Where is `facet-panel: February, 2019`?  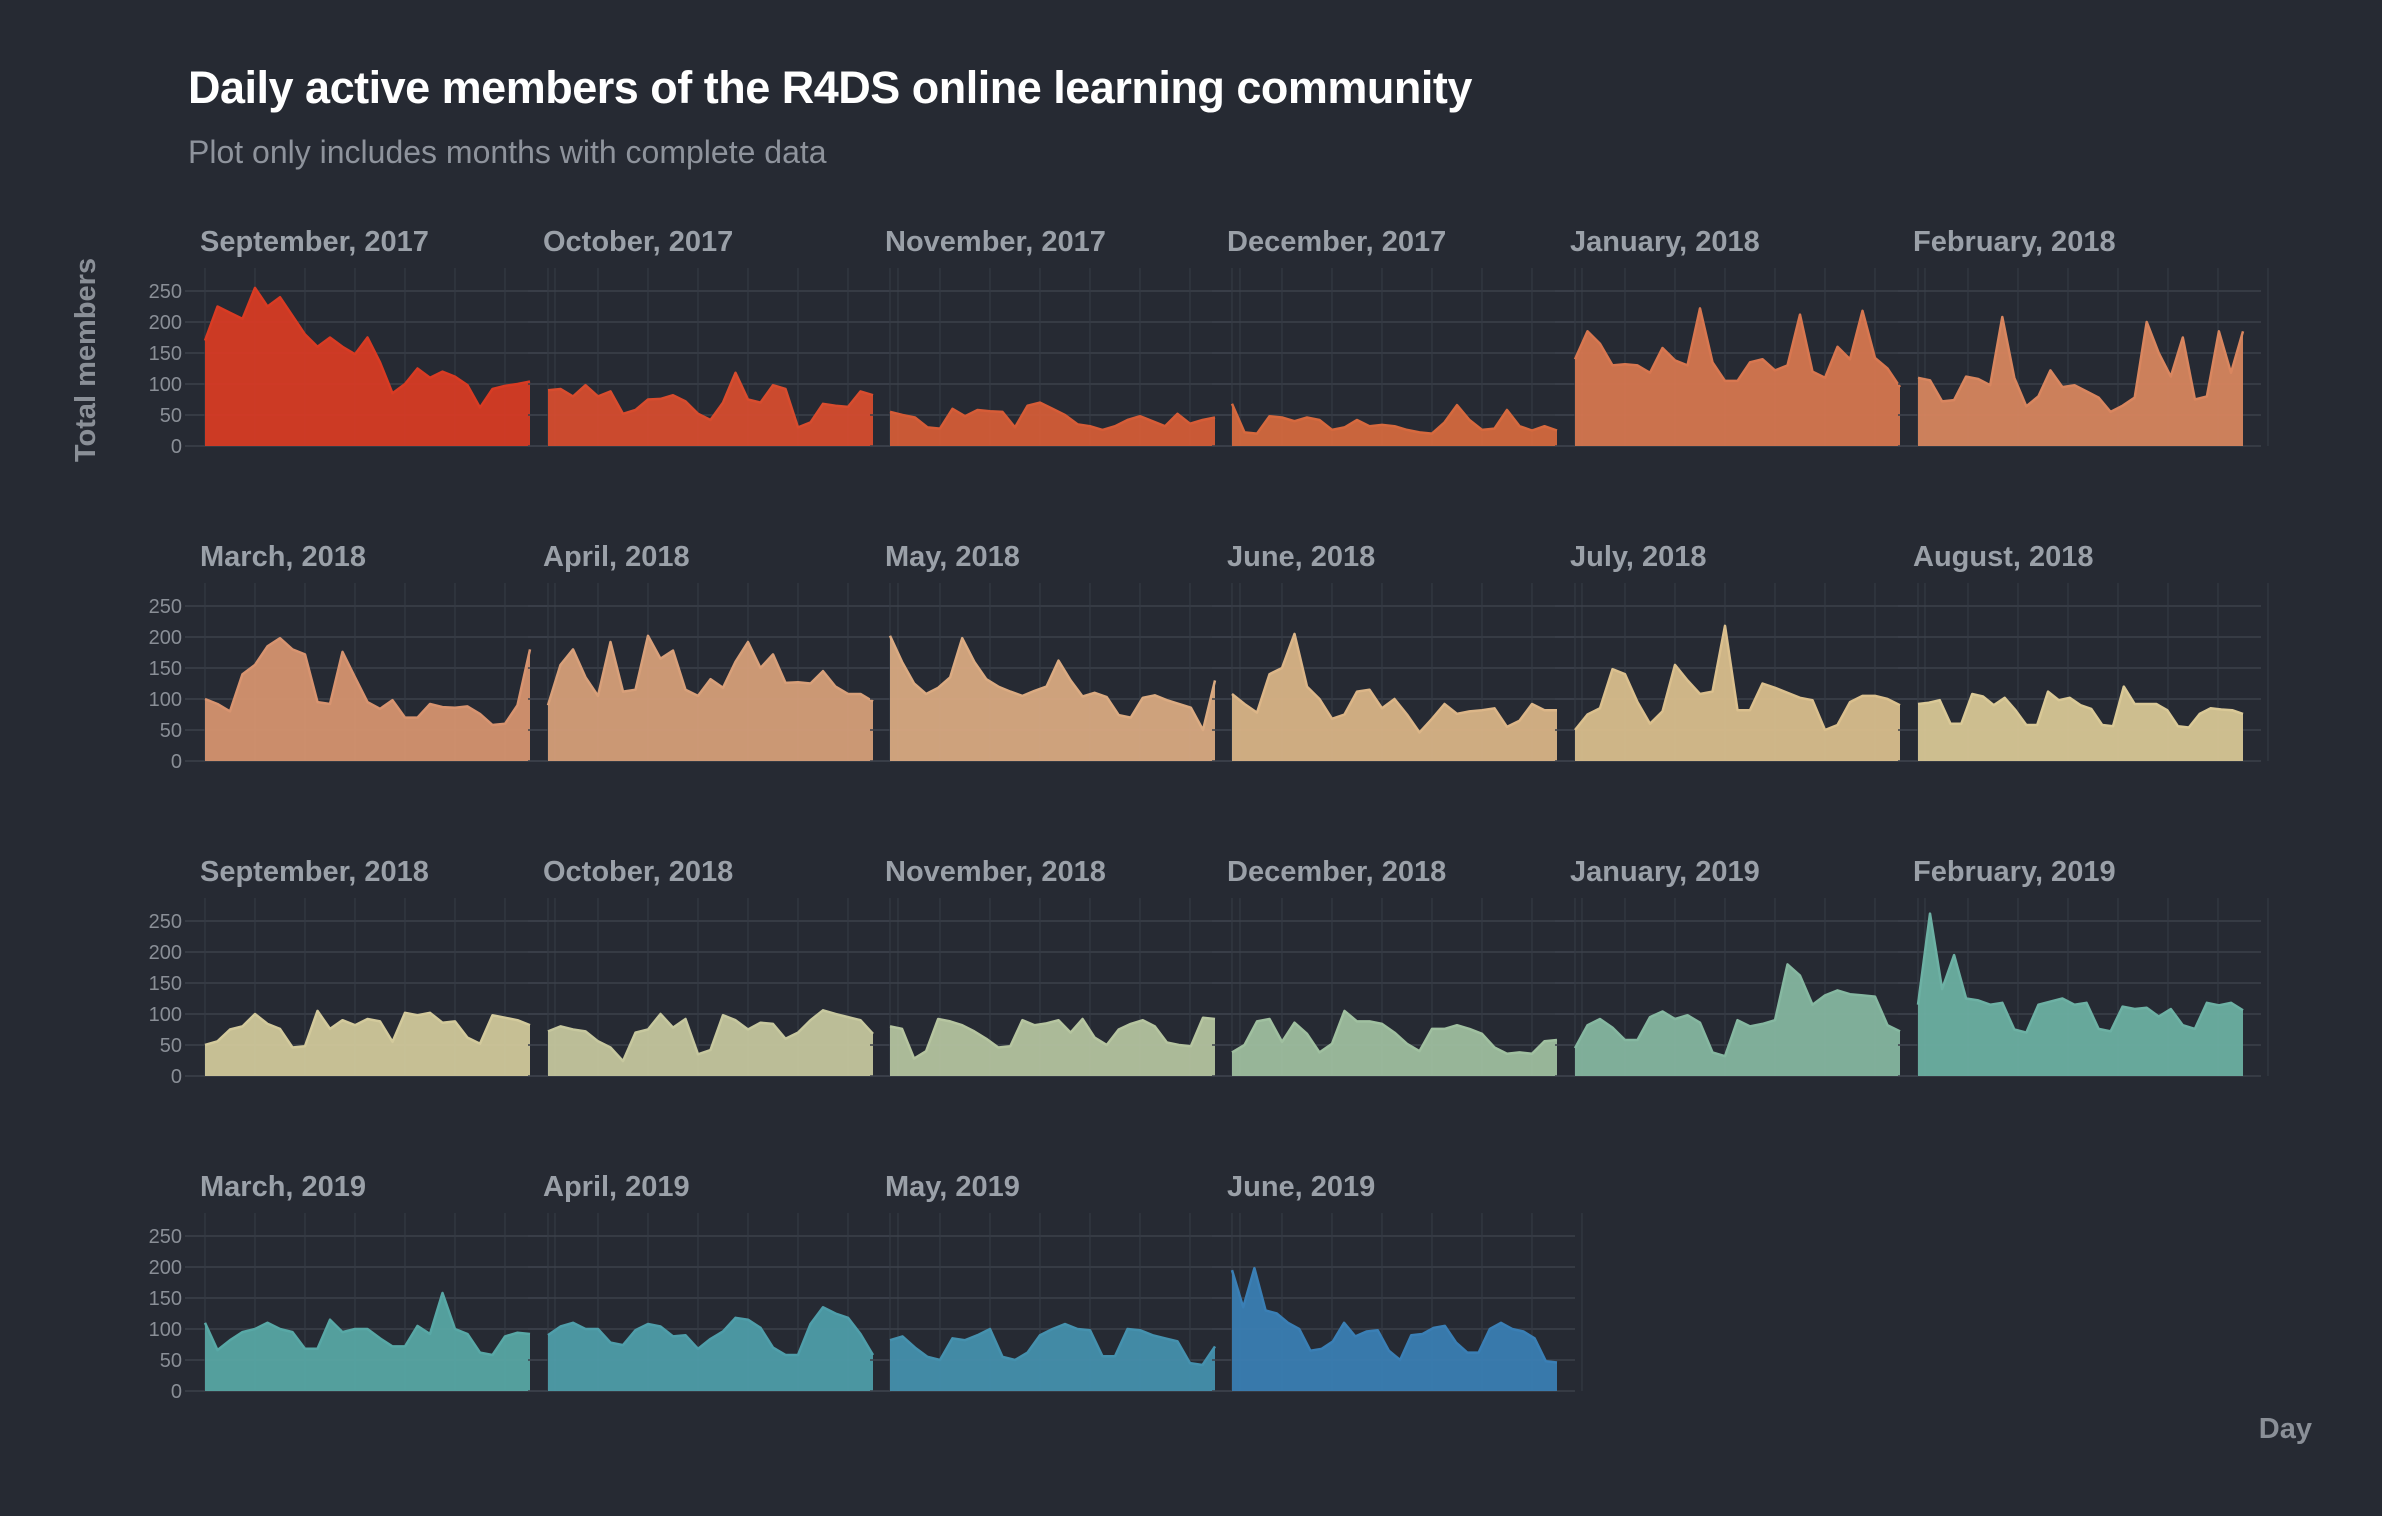
facet-panel: February, 2019 is located at coordinates (2083, 966).